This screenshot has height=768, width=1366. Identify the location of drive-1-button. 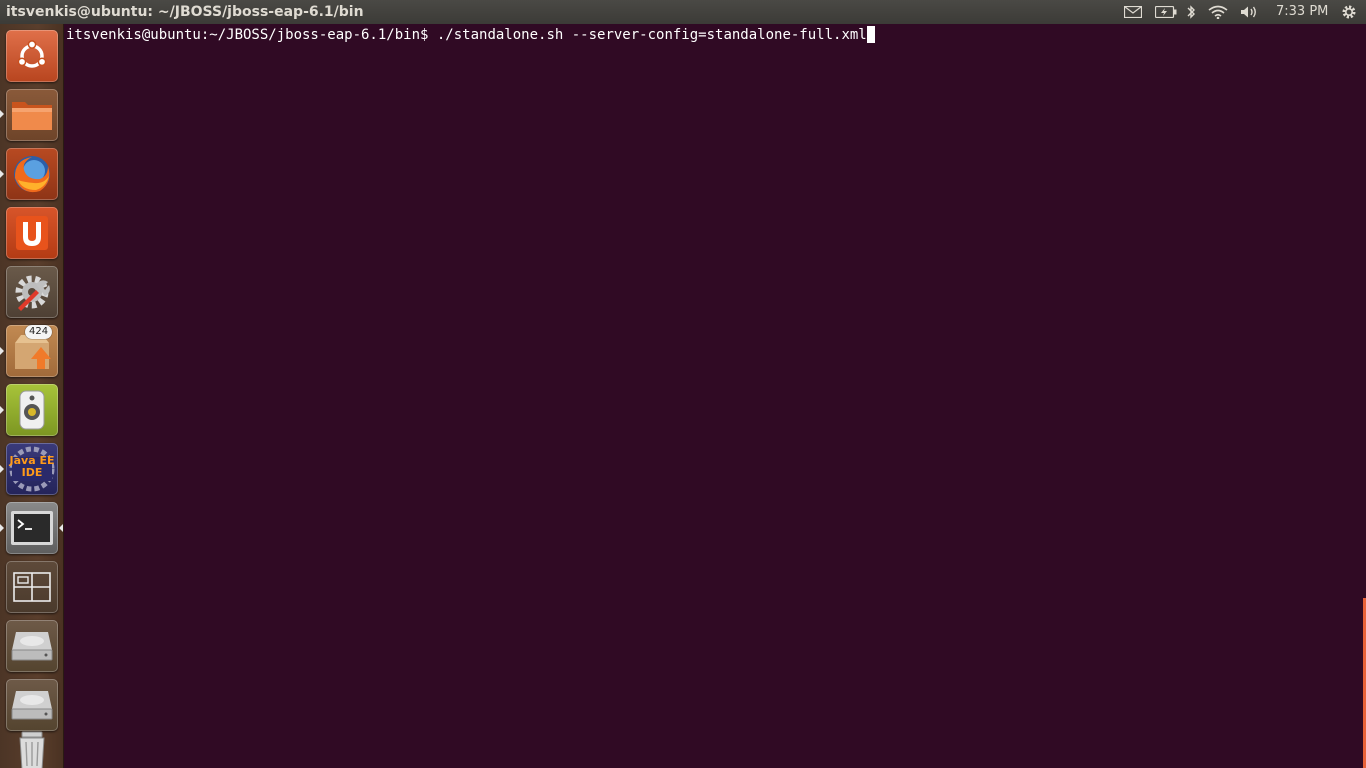
(32, 646).